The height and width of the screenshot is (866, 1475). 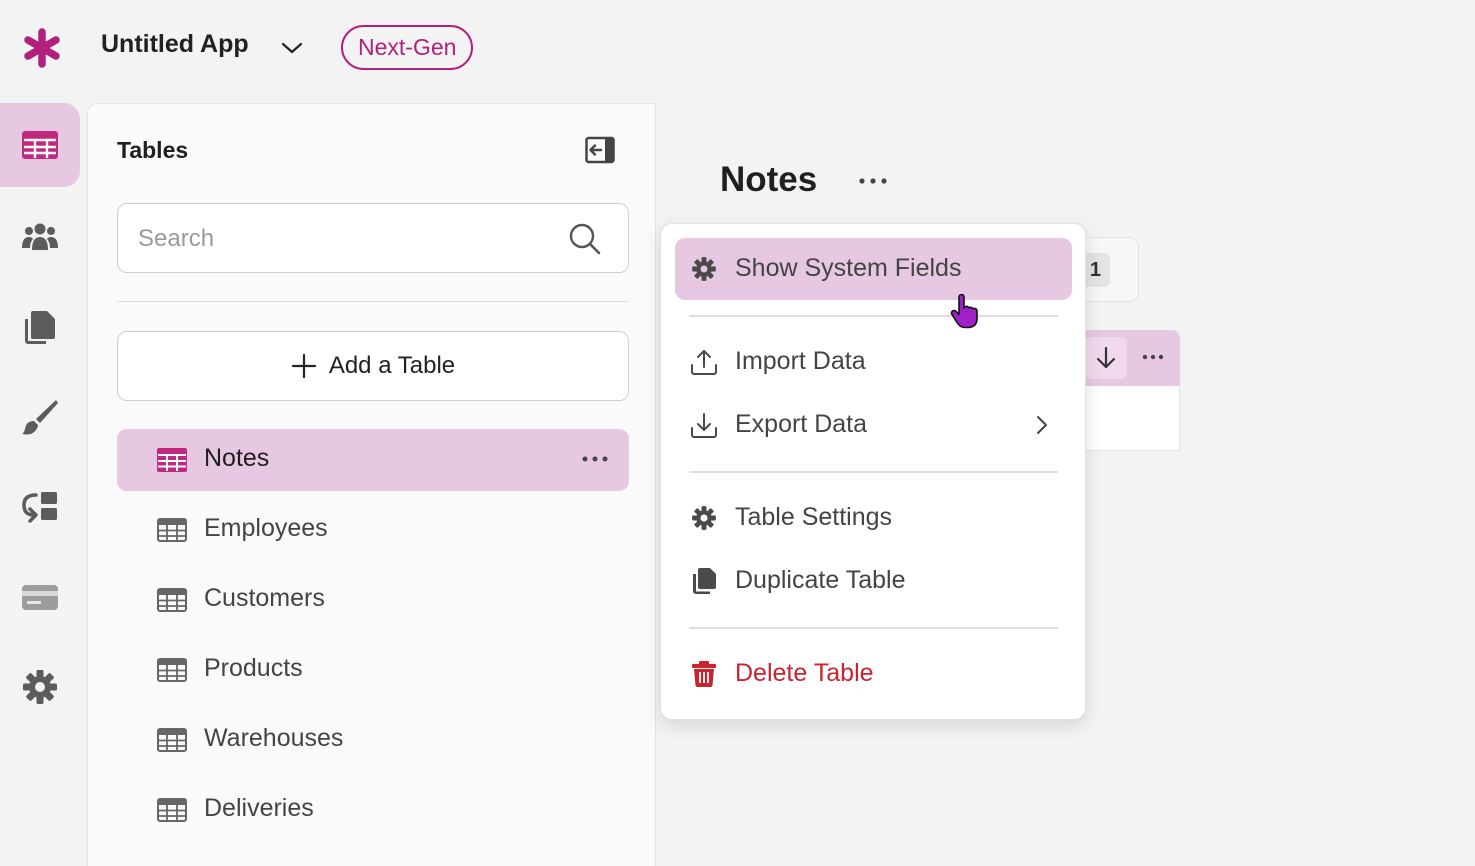 I want to click on tables-panel-title: Tables, so click(x=153, y=150).